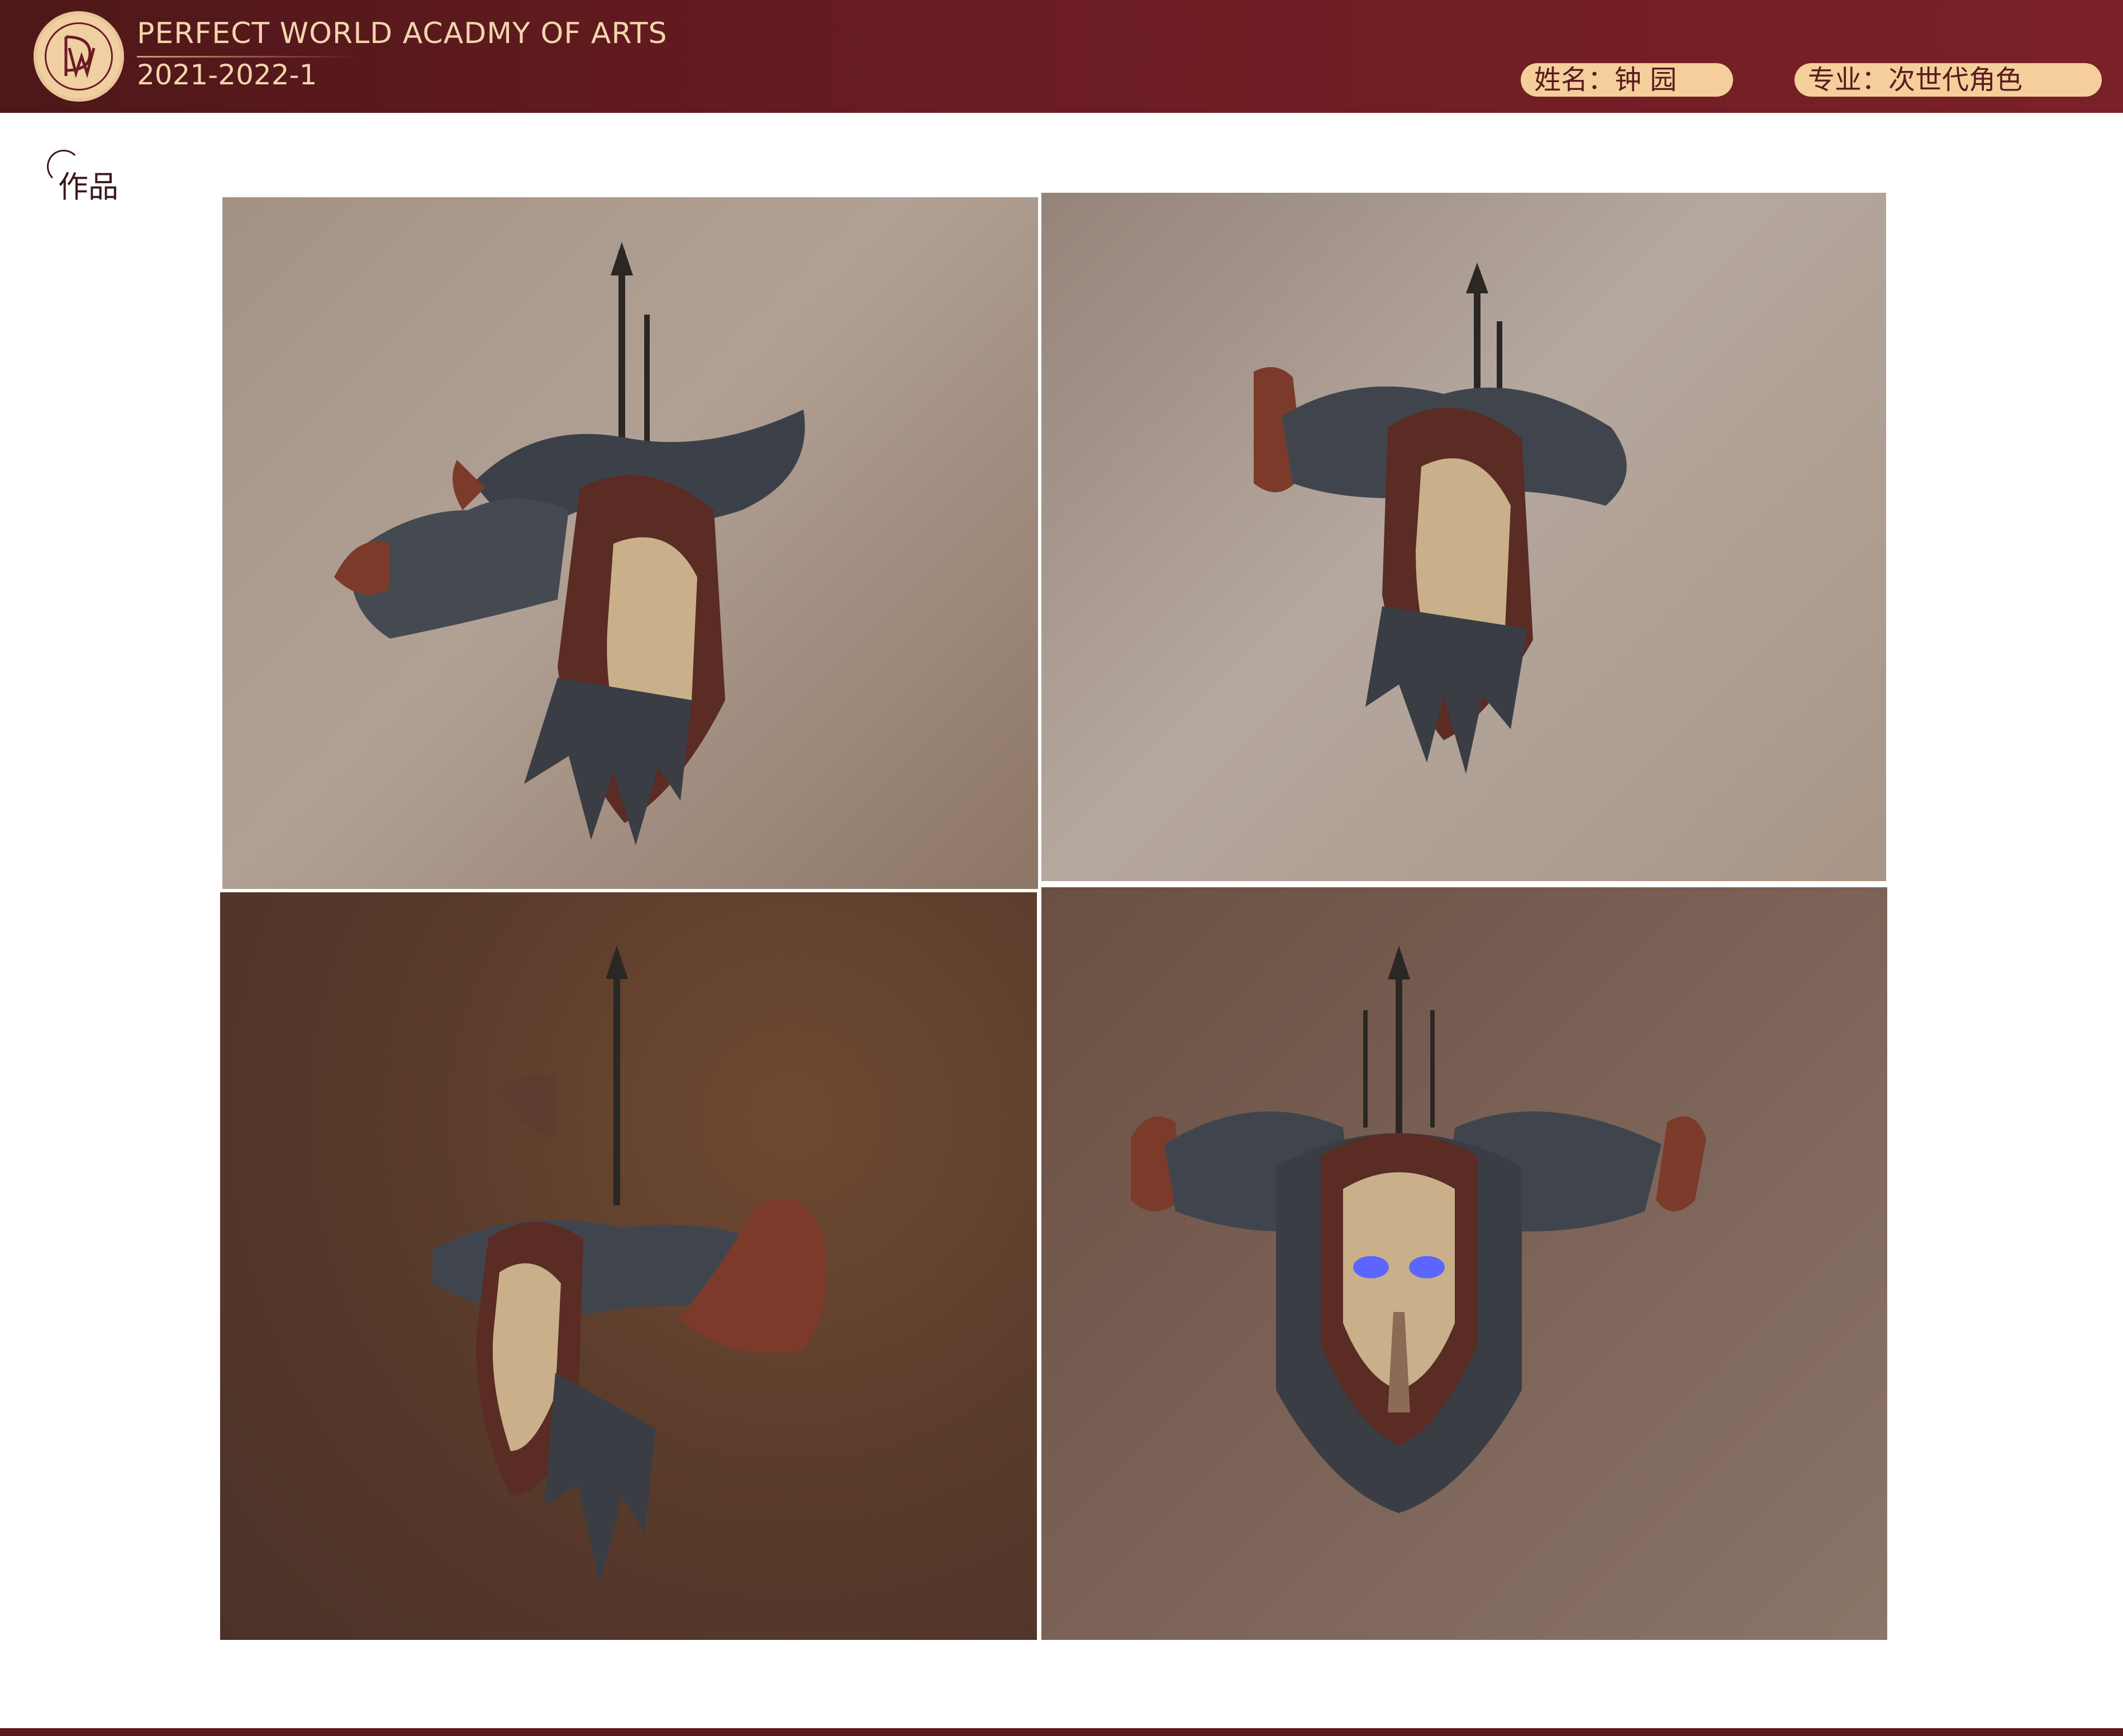 The height and width of the screenshot is (1736, 2123). I want to click on footer-bar, so click(1061, 1732).